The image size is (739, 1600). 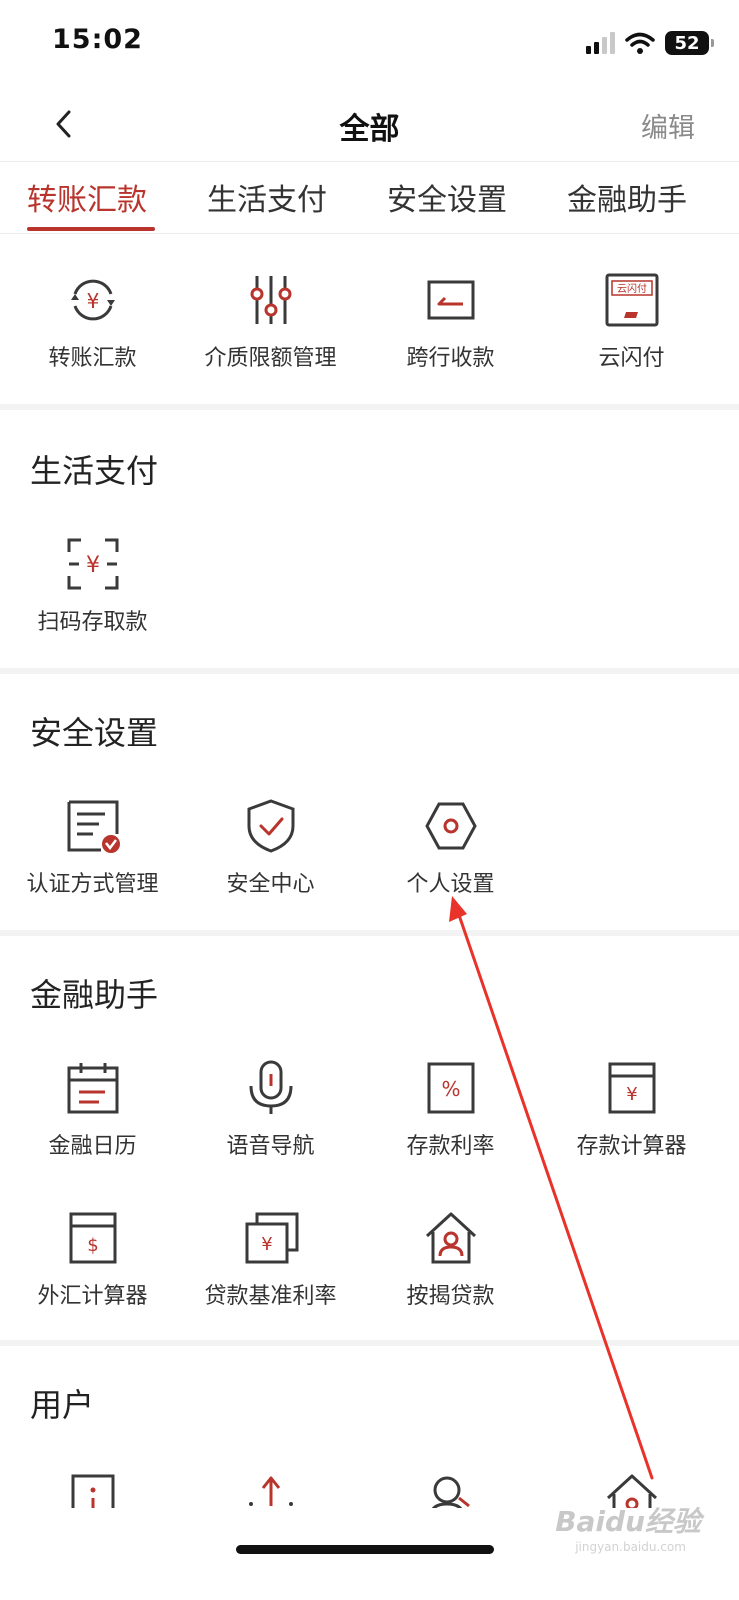 I want to click on status-indicators: 52, so click(x=650, y=43).